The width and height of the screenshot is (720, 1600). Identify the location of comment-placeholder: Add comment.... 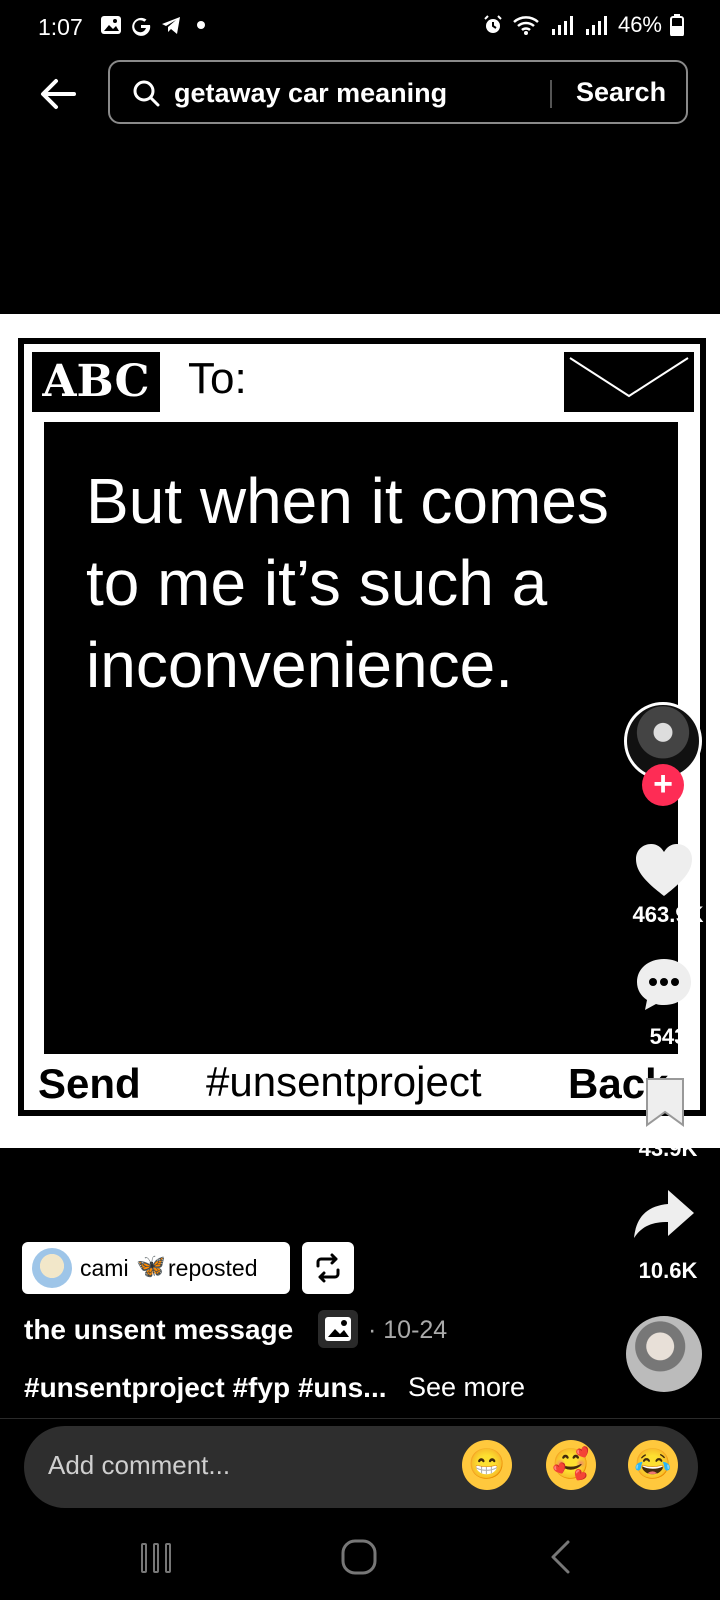
(139, 1465).